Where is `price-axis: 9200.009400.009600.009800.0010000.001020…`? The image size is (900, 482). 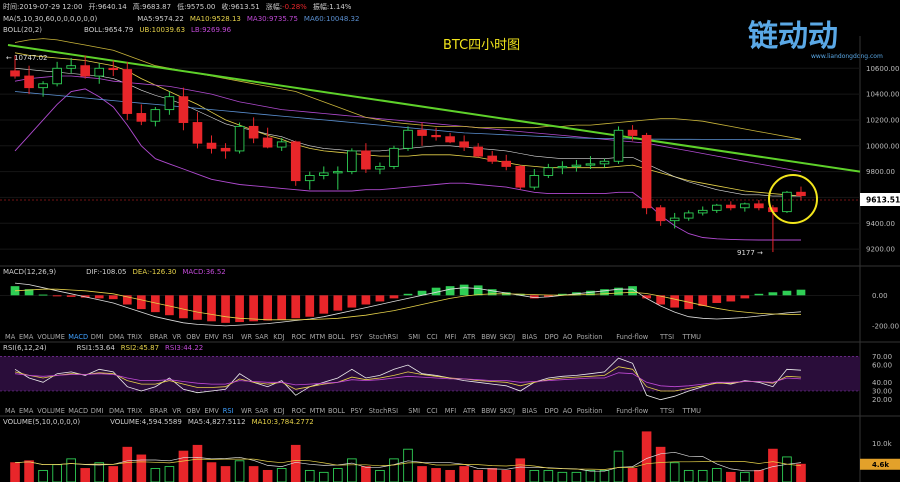
price-axis: 9200.009400.009600.009800.0010000.001020… is located at coordinates (882, 159).